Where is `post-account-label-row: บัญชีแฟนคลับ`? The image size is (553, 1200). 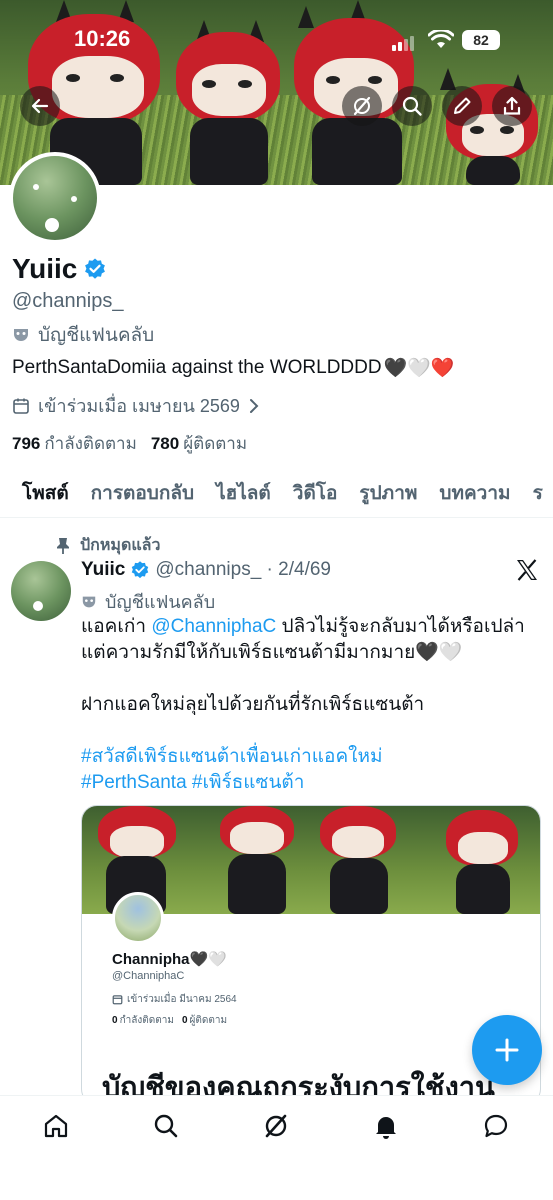 post-account-label-row: บัญชีแฟนคลับ is located at coordinates (148, 601).